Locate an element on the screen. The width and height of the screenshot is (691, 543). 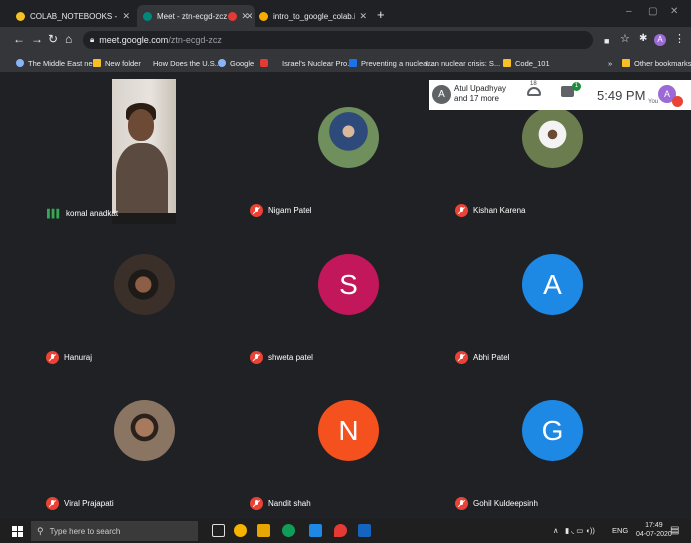
participant-name: Abhi Patel is located at coordinates (482, 357).